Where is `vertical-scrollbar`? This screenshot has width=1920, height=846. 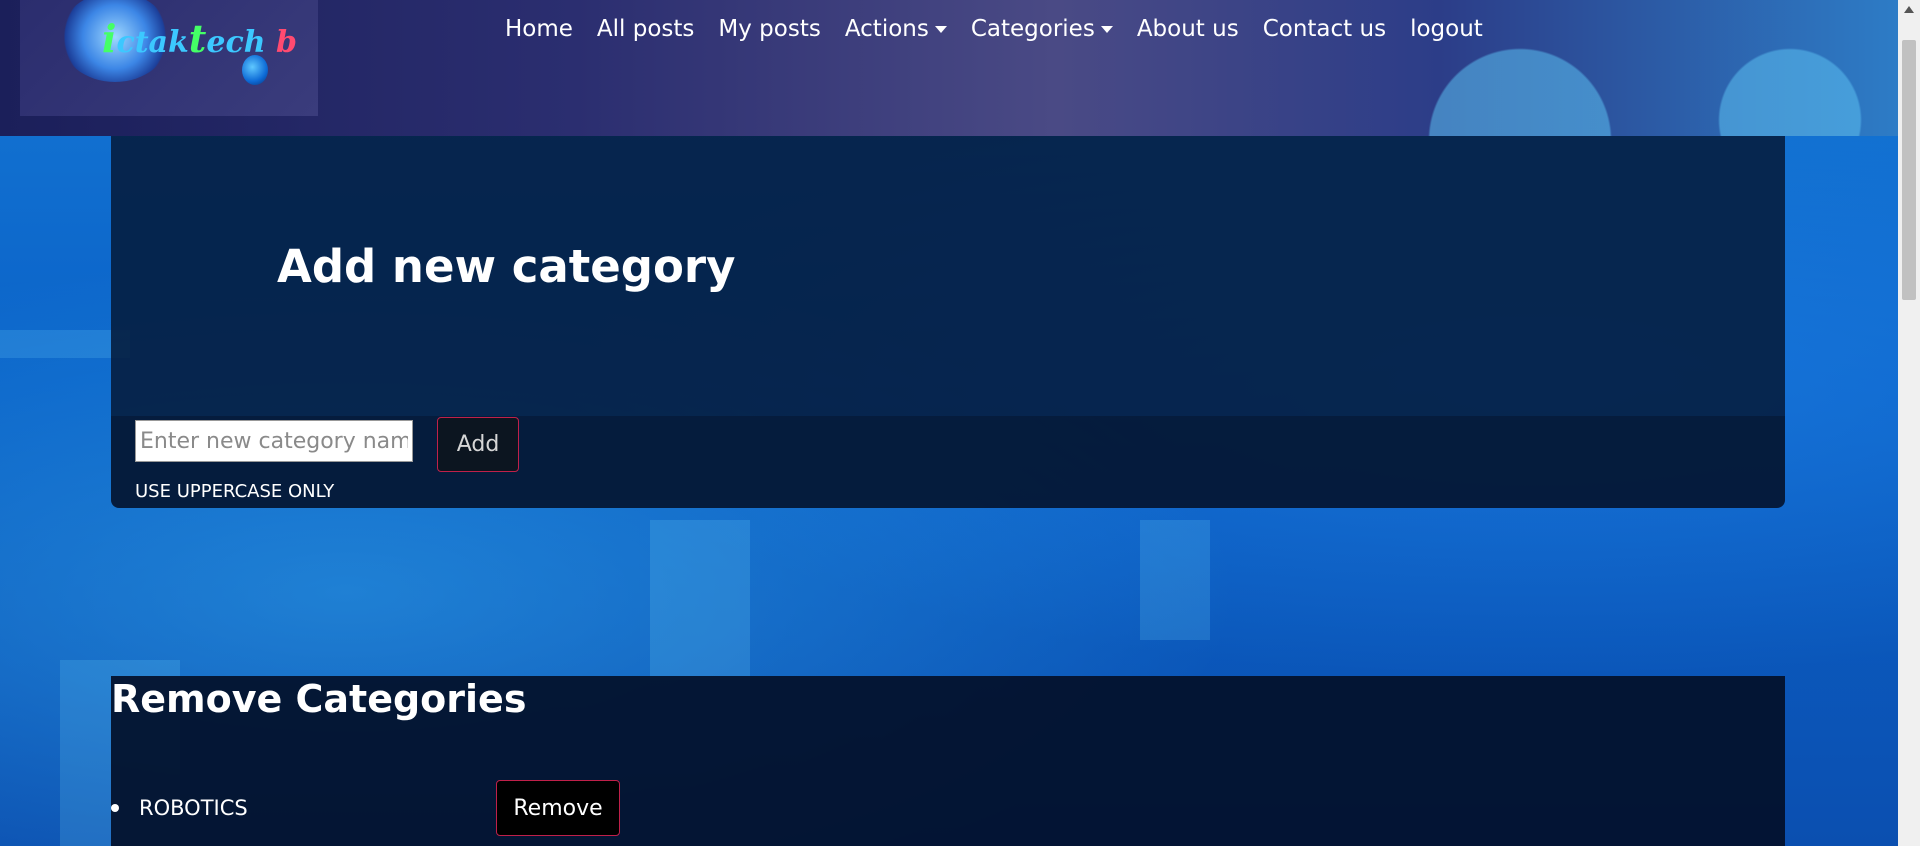 vertical-scrollbar is located at coordinates (1909, 423).